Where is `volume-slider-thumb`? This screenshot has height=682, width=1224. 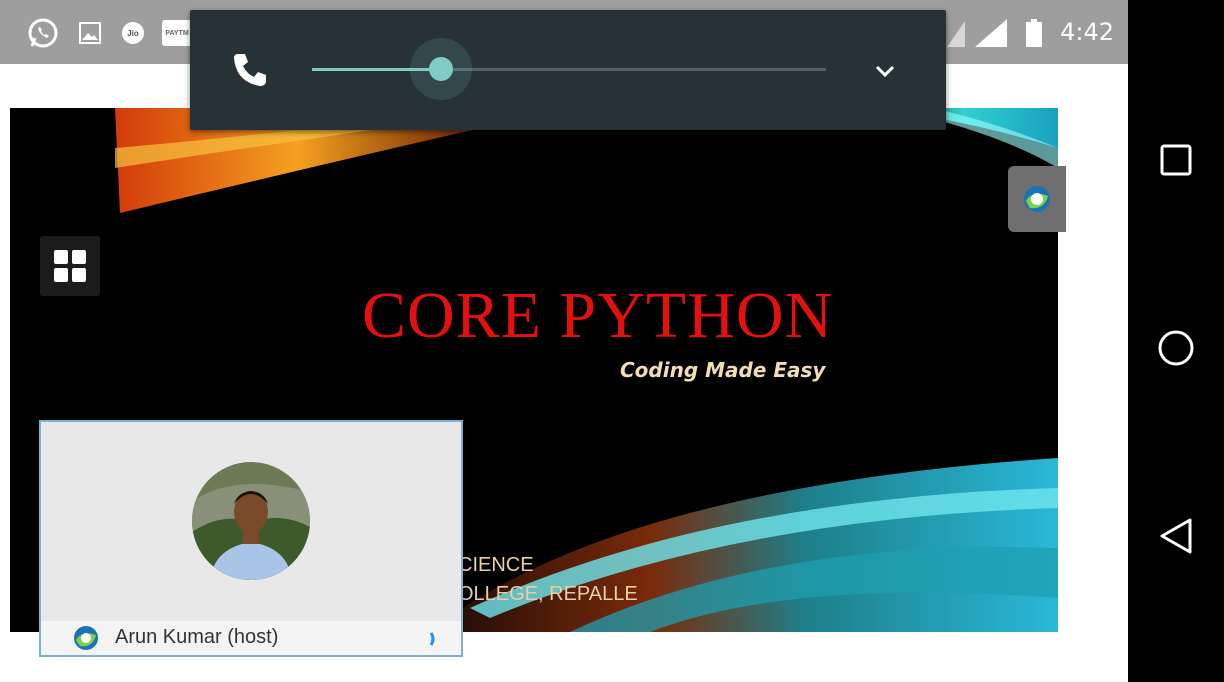
volume-slider-thumb is located at coordinates (440, 69).